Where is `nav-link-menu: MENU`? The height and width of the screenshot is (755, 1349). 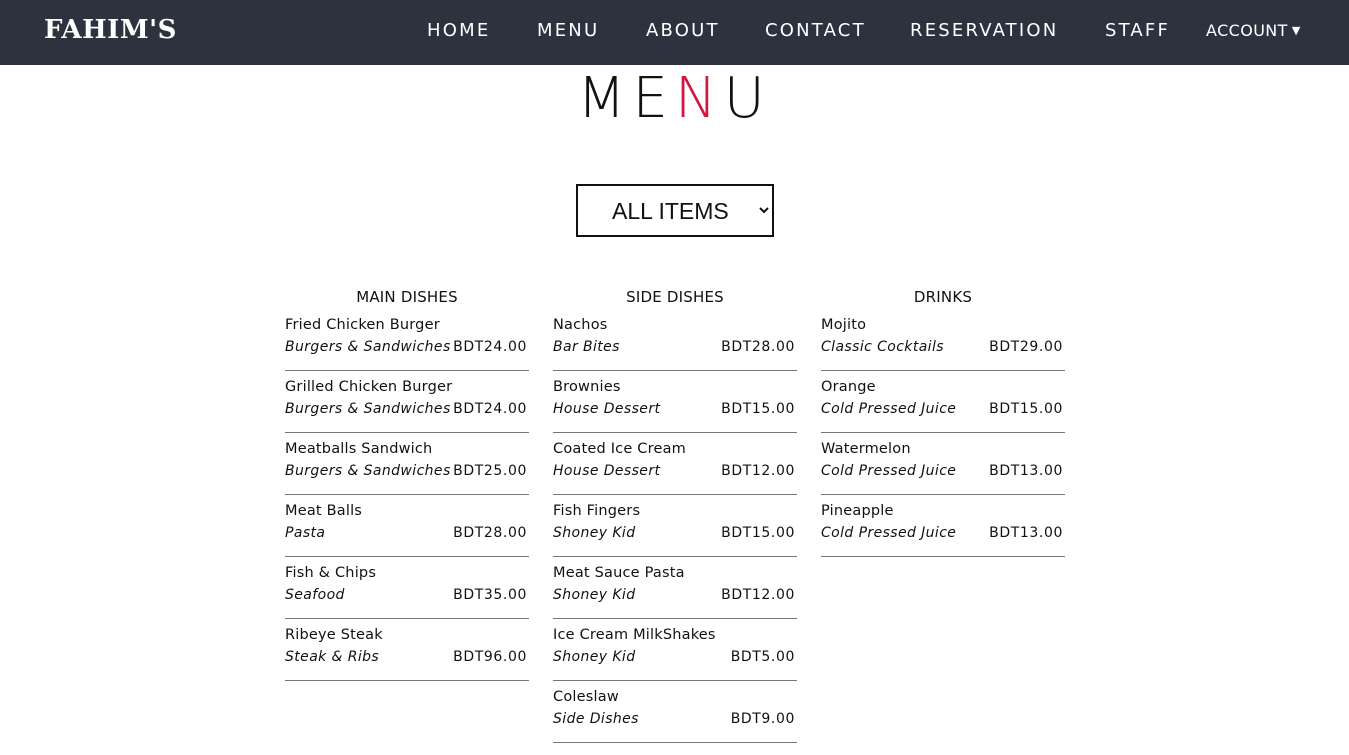 nav-link-menu: MENU is located at coordinates (568, 30).